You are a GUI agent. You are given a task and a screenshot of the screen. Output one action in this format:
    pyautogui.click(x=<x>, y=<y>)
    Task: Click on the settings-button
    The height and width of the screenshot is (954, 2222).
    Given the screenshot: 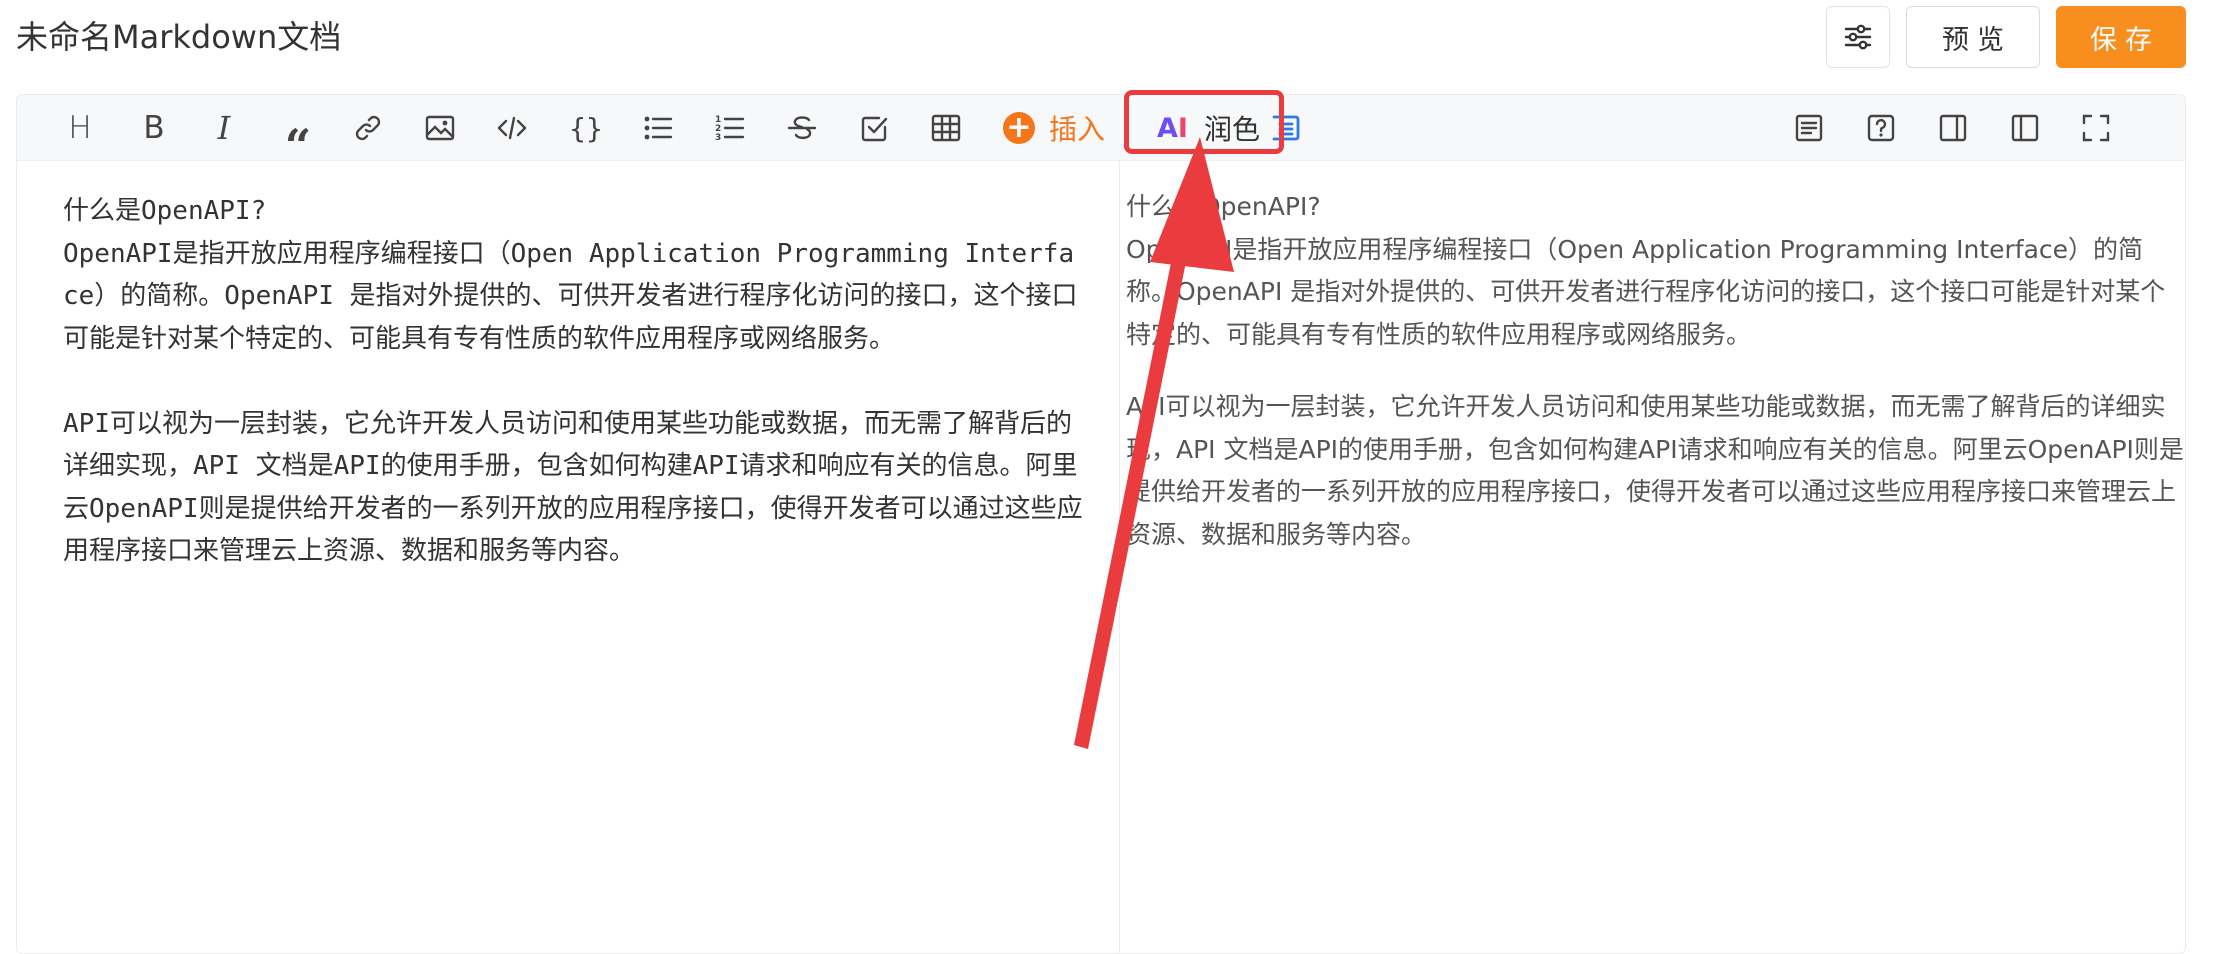 What is the action you would take?
    pyautogui.click(x=1858, y=37)
    